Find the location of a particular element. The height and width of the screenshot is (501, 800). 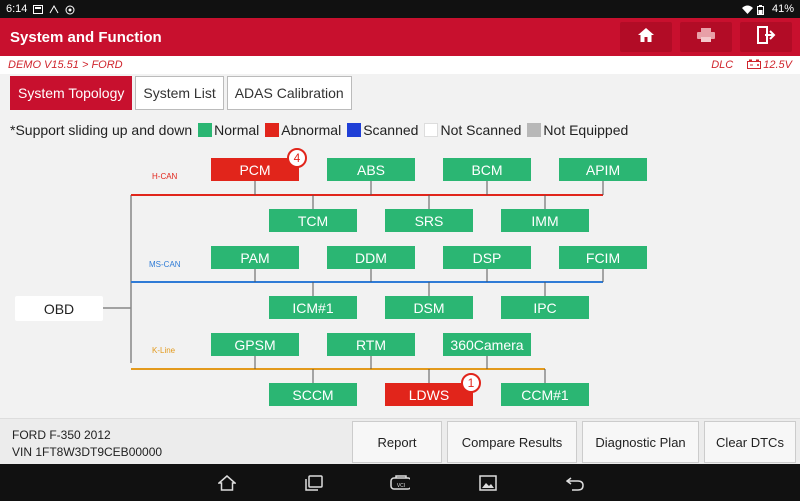

app-status-icon is located at coordinates (70, 9).